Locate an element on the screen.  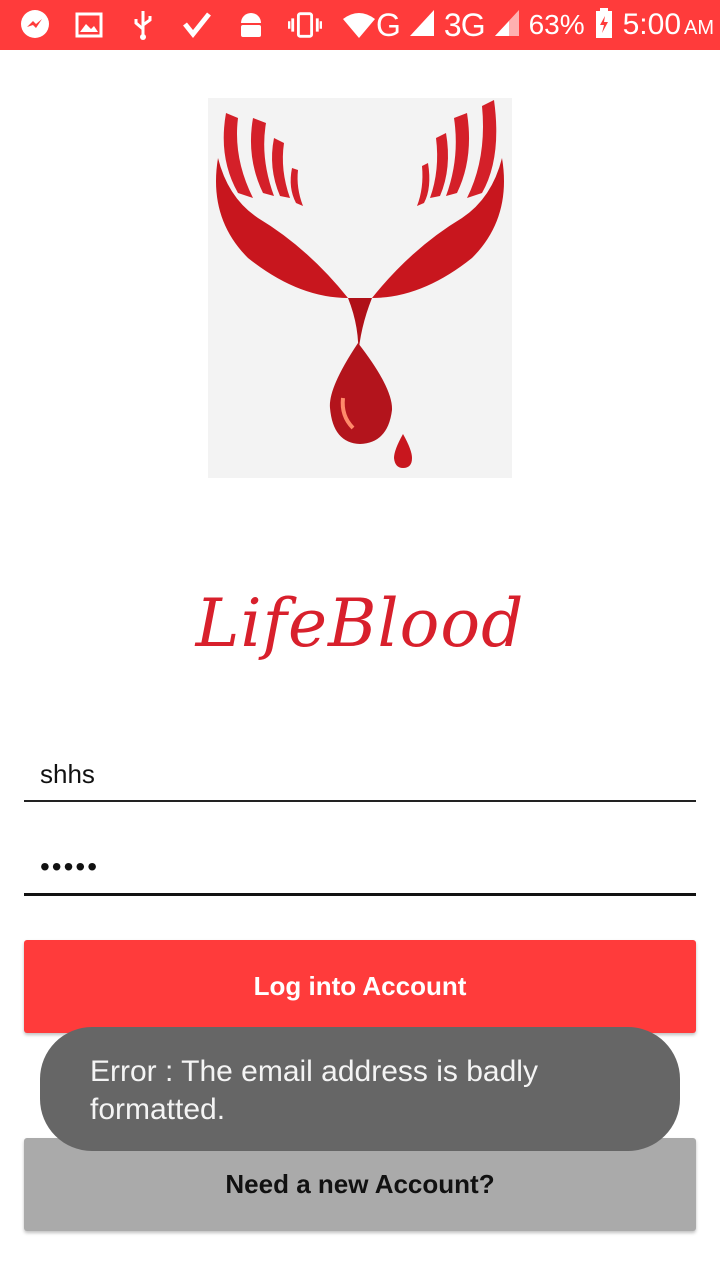
email-value: shhs is located at coordinates (67, 774).